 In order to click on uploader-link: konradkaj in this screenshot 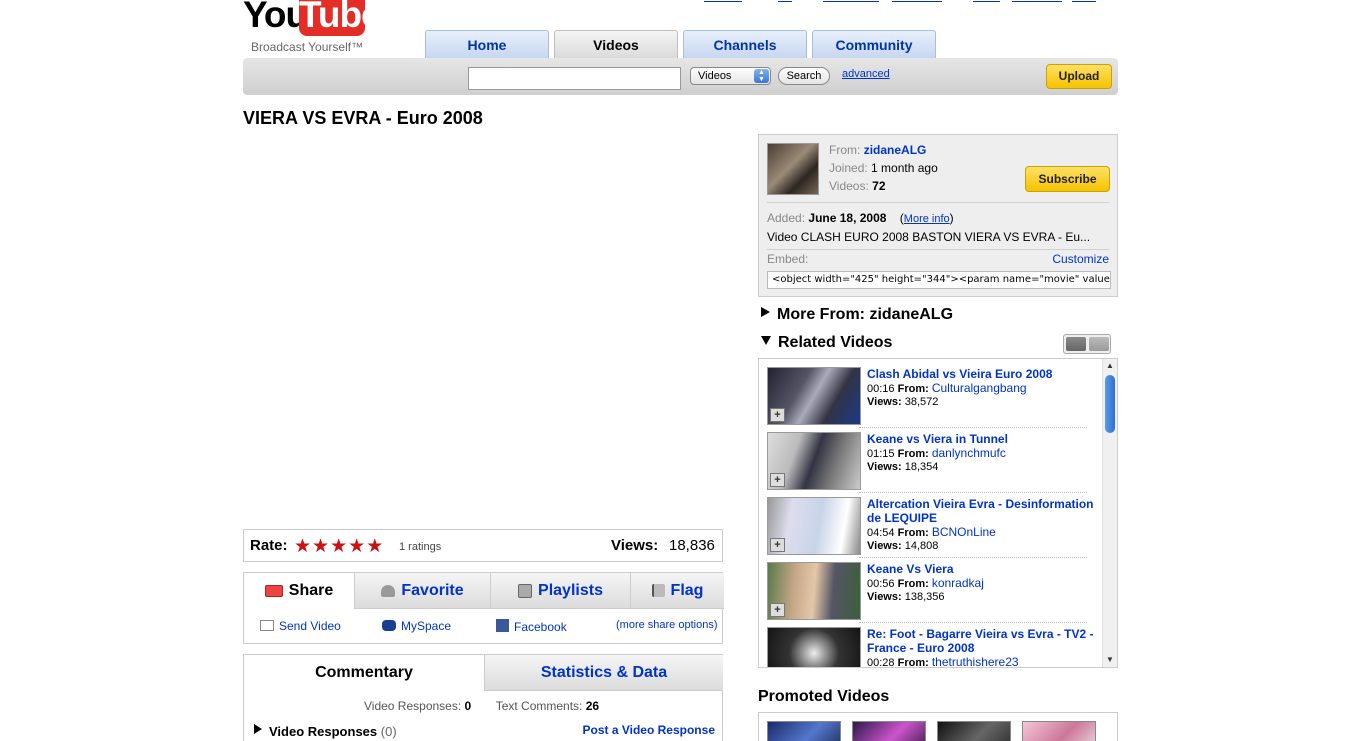, I will do `click(958, 583)`.